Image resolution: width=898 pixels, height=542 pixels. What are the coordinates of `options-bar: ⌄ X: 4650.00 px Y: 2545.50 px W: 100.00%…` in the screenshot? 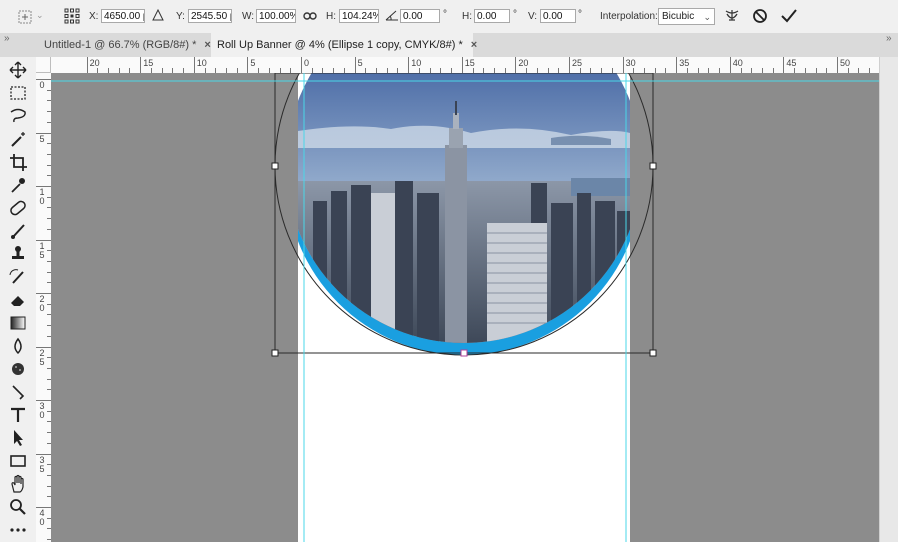 It's located at (449, 17).